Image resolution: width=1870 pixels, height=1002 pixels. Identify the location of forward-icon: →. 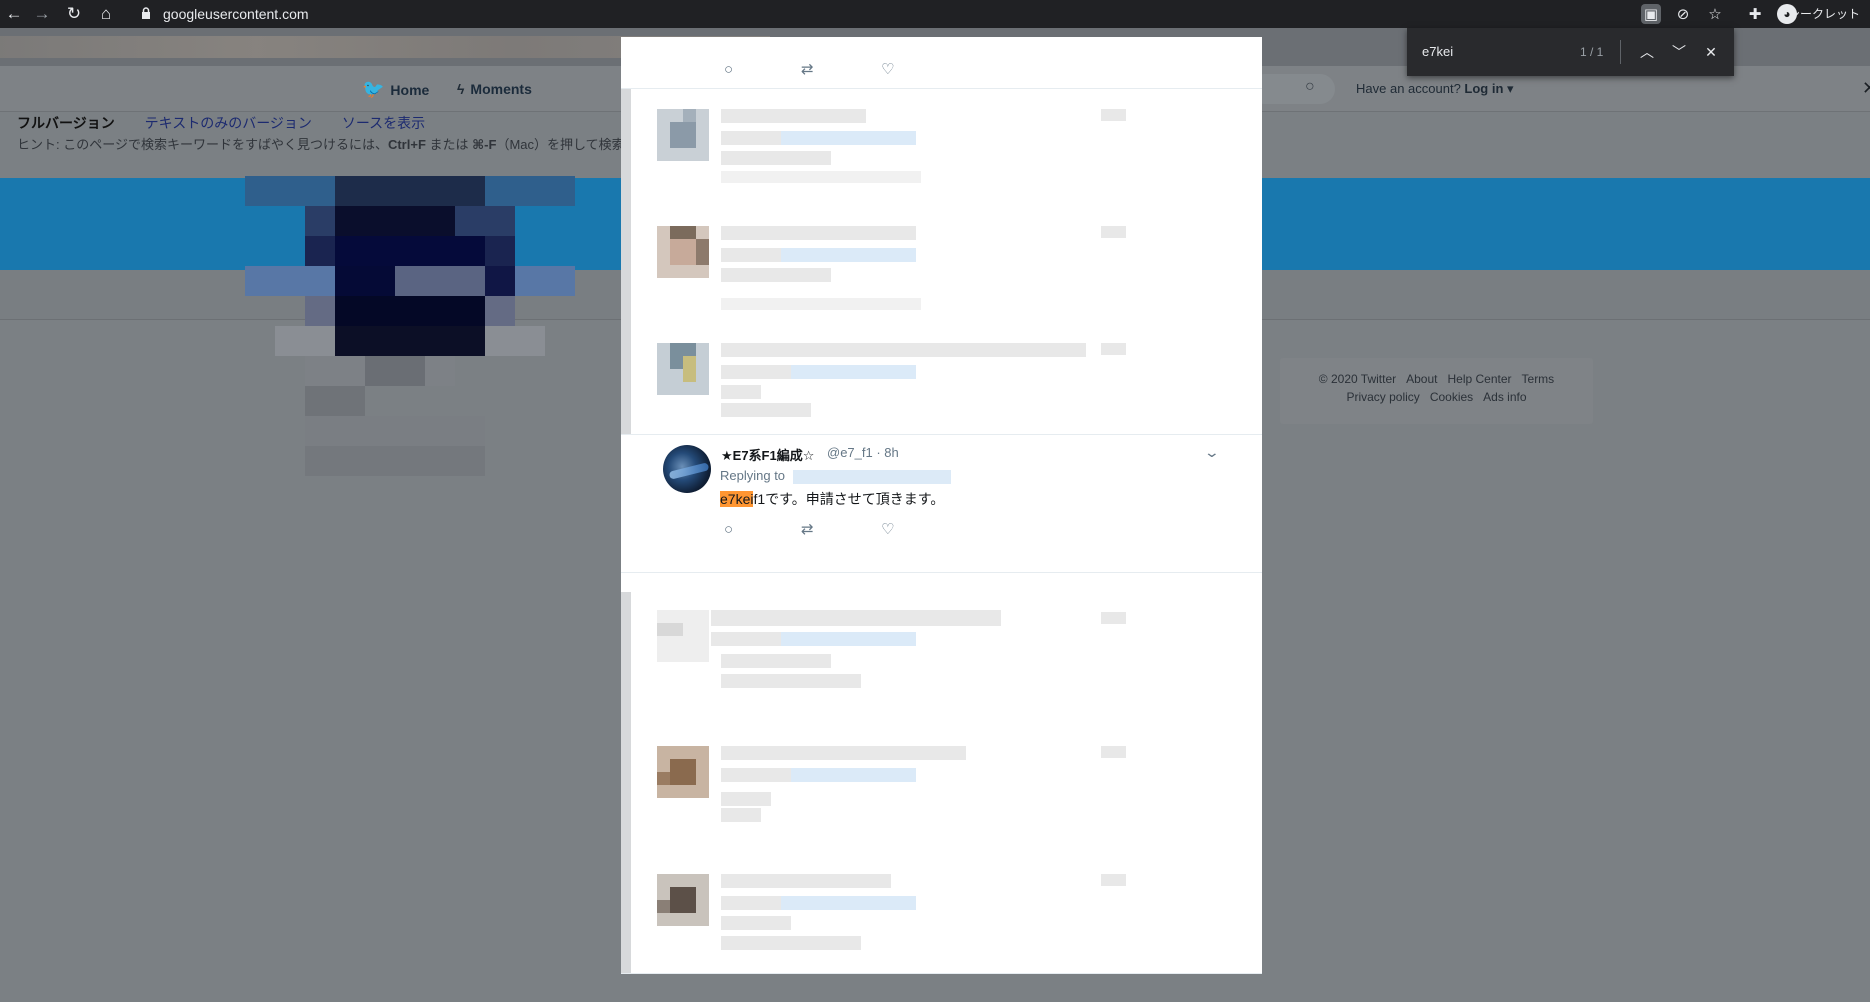
(42, 14).